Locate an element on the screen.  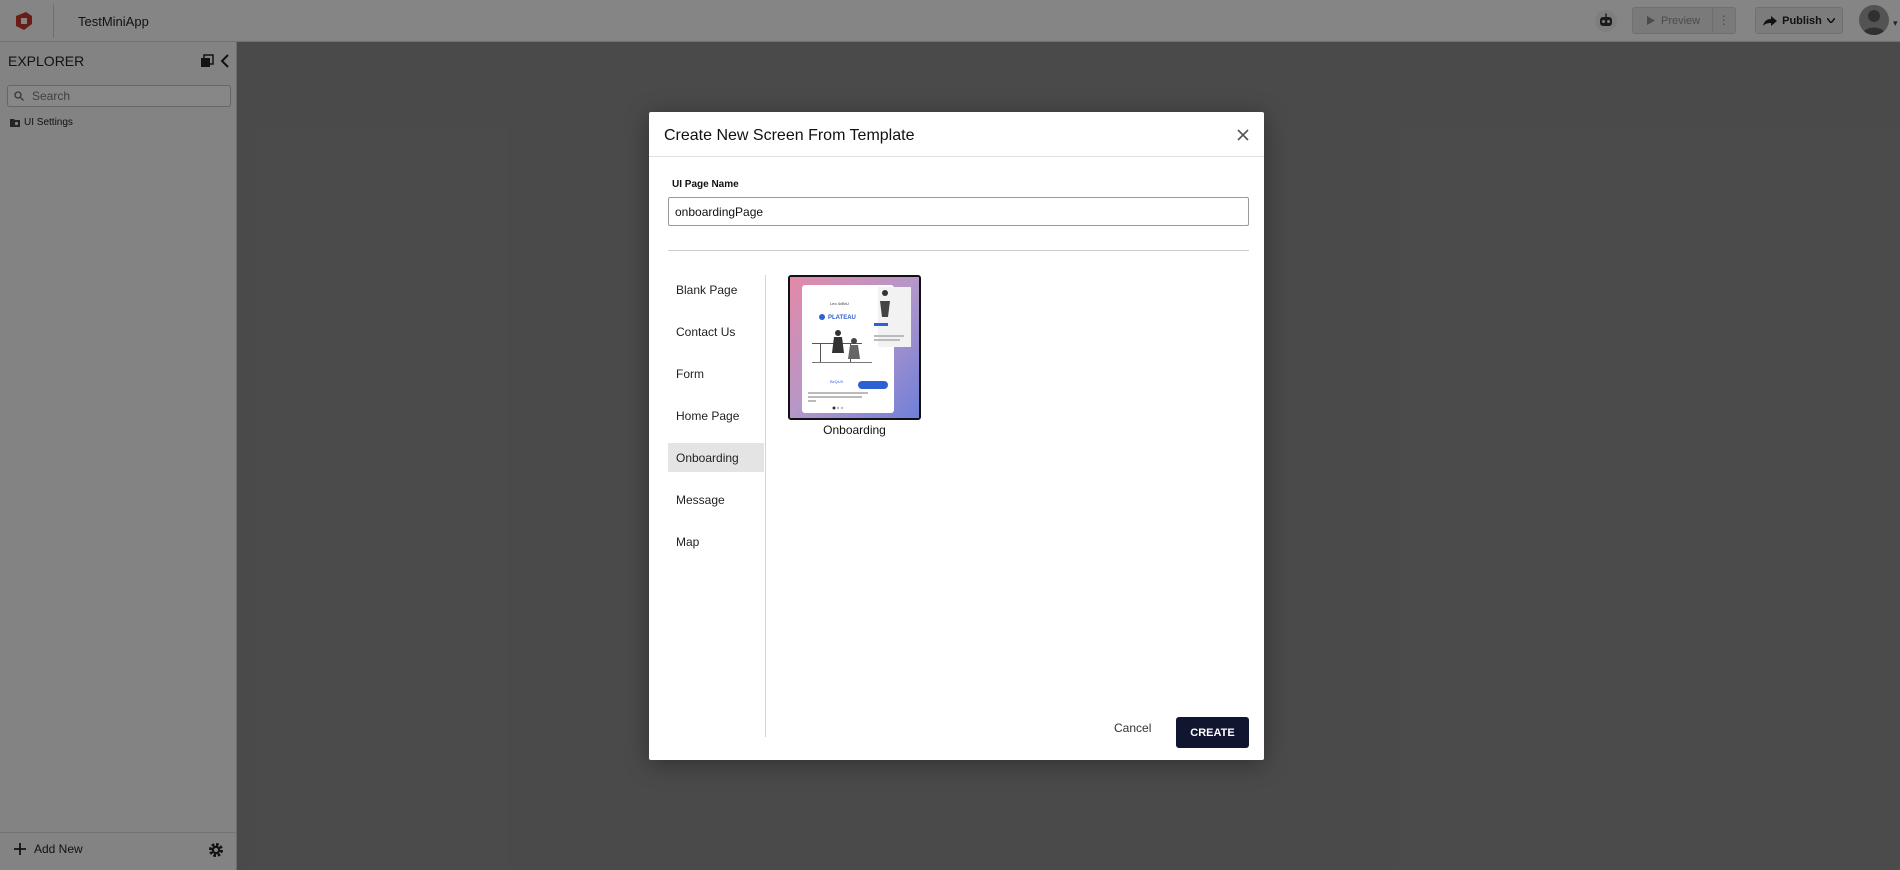
category-map: Map is located at coordinates (716, 541).